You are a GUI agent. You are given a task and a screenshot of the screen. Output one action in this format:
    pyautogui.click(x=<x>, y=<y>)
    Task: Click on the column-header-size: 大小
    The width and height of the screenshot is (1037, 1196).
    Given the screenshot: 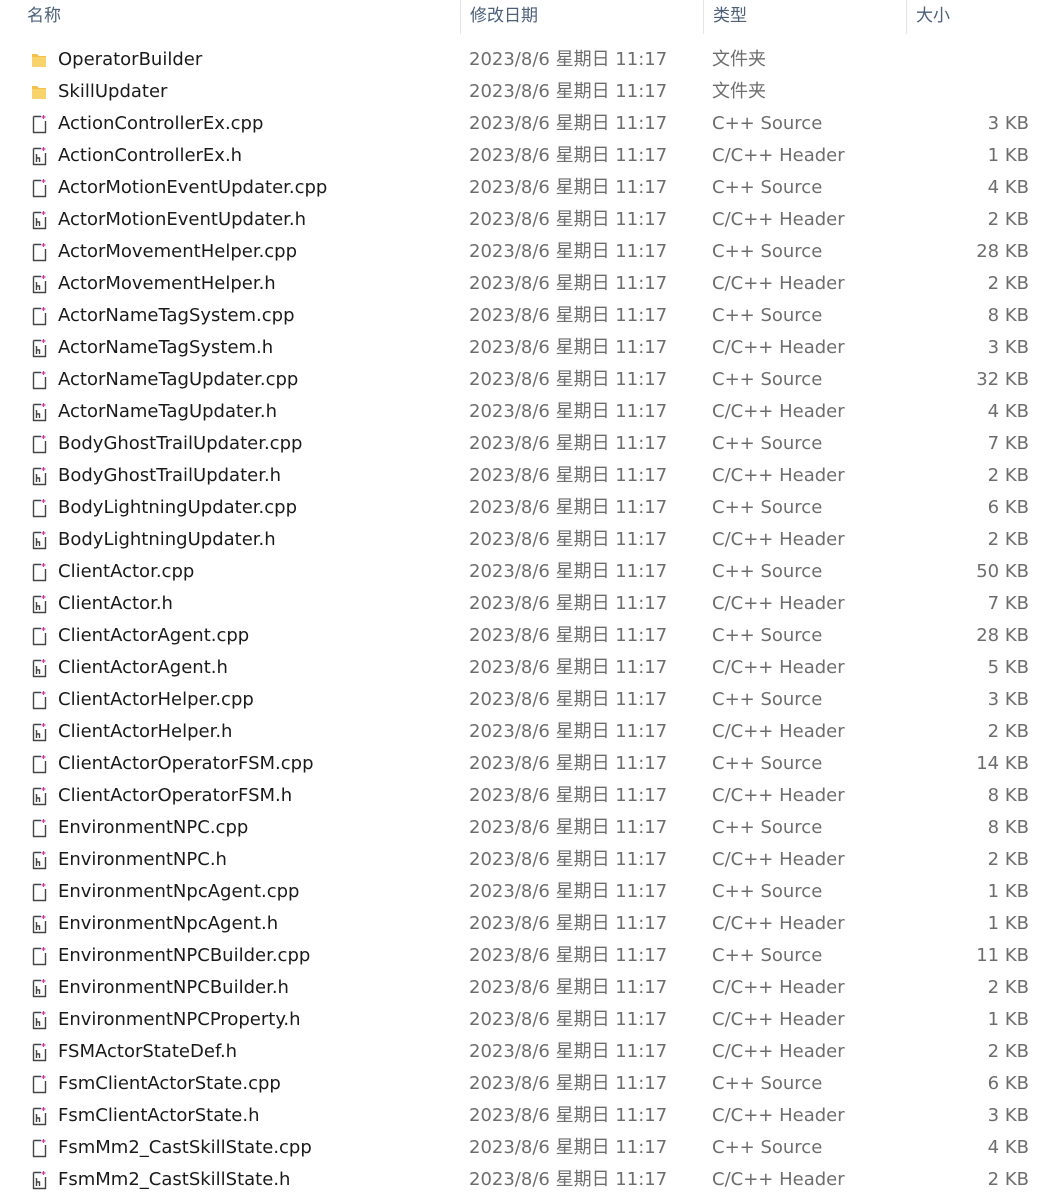 What is the action you would take?
    pyautogui.click(x=971, y=17)
    